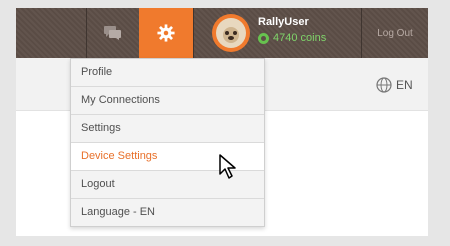 This screenshot has width=450, height=246. I want to click on coin-icon, so click(263, 38).